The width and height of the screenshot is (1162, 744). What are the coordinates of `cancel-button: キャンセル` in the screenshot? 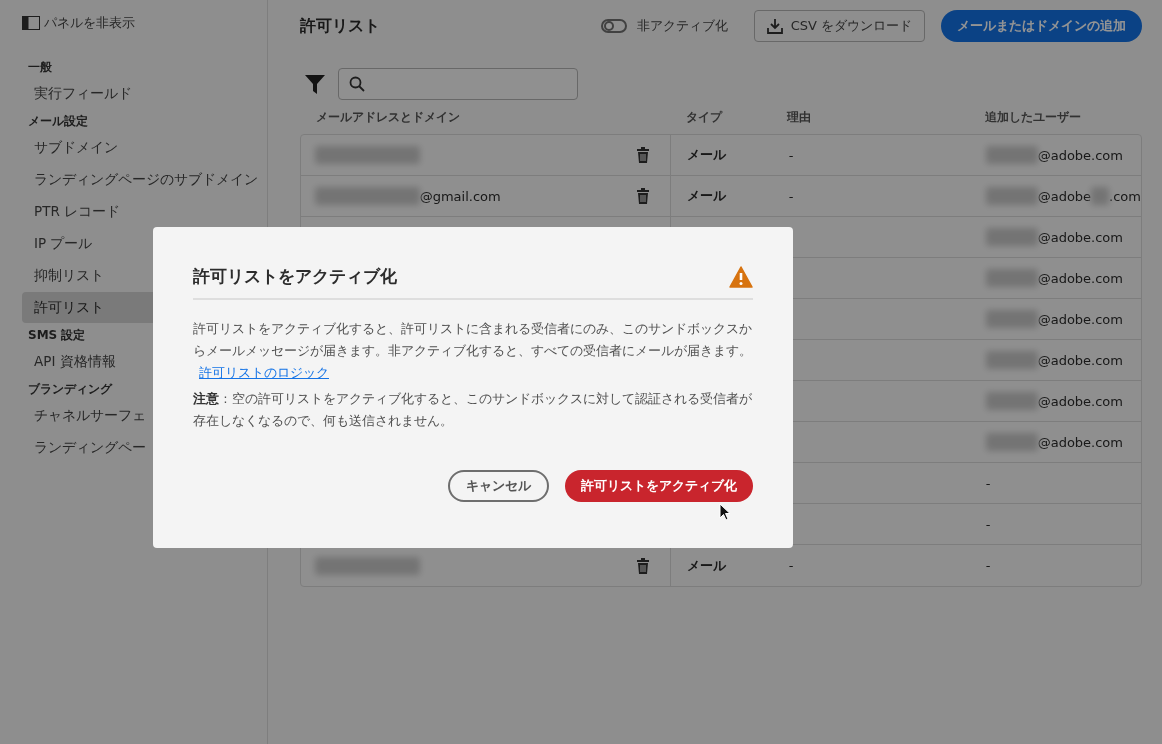 It's located at (498, 486).